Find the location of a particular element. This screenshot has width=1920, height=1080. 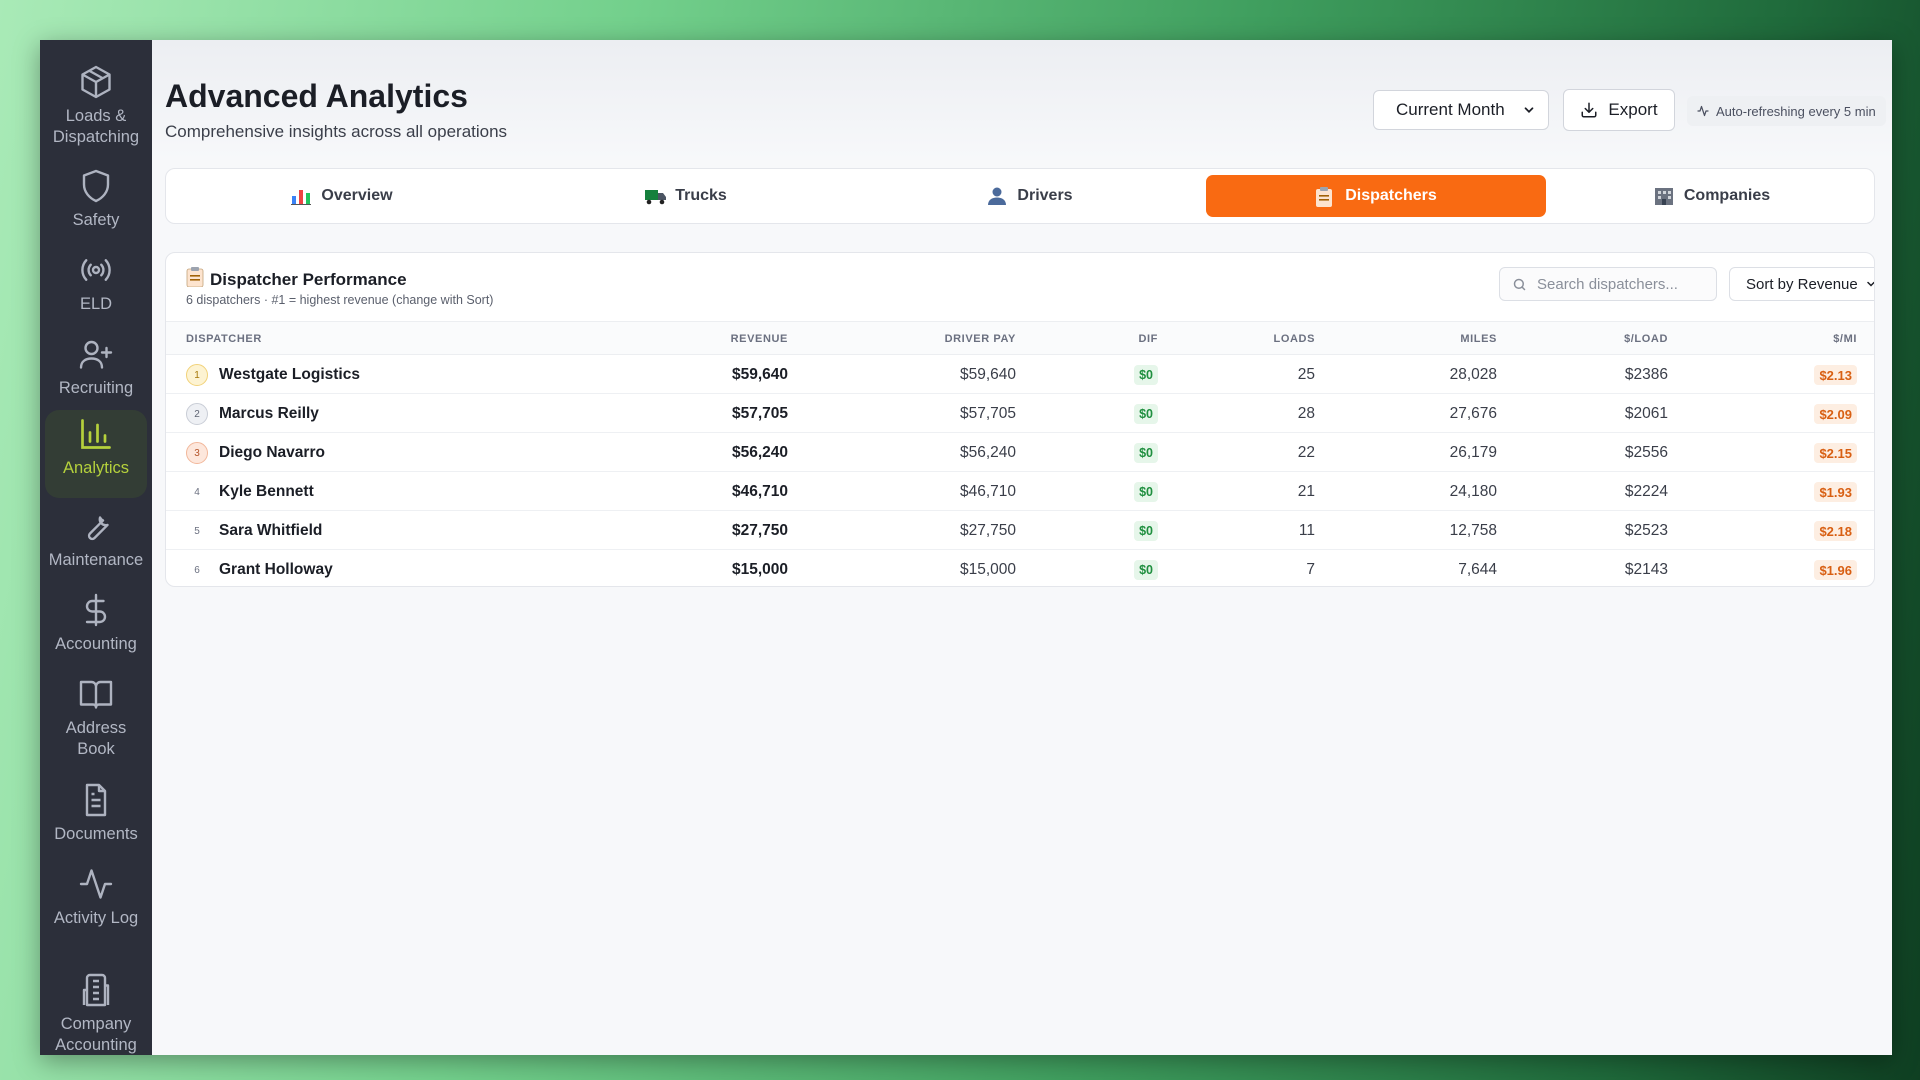

sidebar-item-label: Accounting is located at coordinates (96, 644).